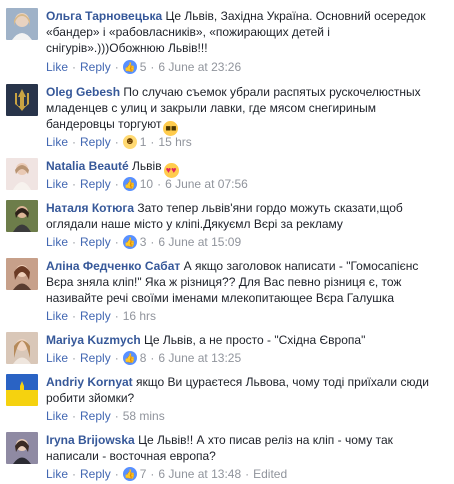 Image resolution: width=454 pixels, height=484 pixels. I want to click on commenter-name: Natalia Beauté, so click(87, 166).